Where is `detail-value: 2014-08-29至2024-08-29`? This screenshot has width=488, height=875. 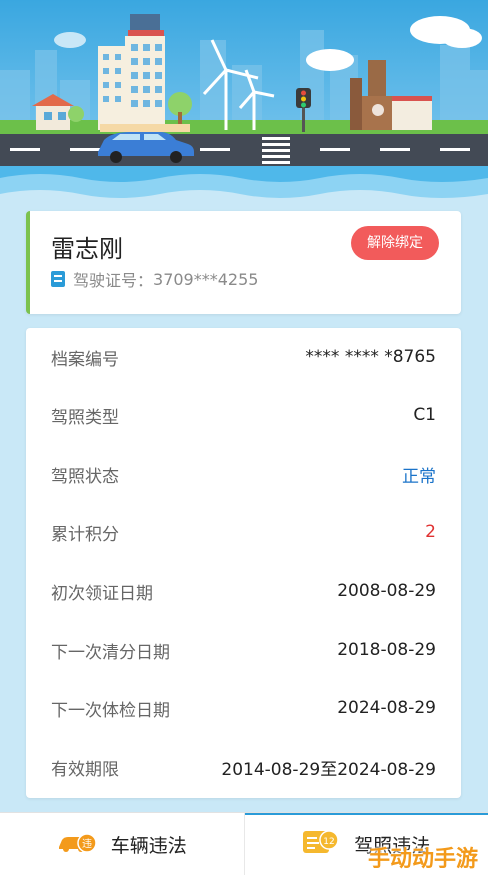
detail-value: 2014-08-29至2024-08-29 is located at coordinates (328, 767).